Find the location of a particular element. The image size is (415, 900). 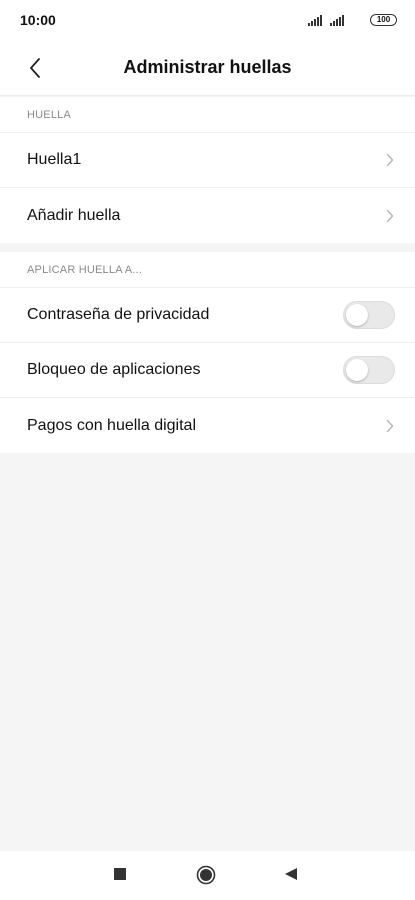

section-header: HUELLA is located at coordinates (207, 115).